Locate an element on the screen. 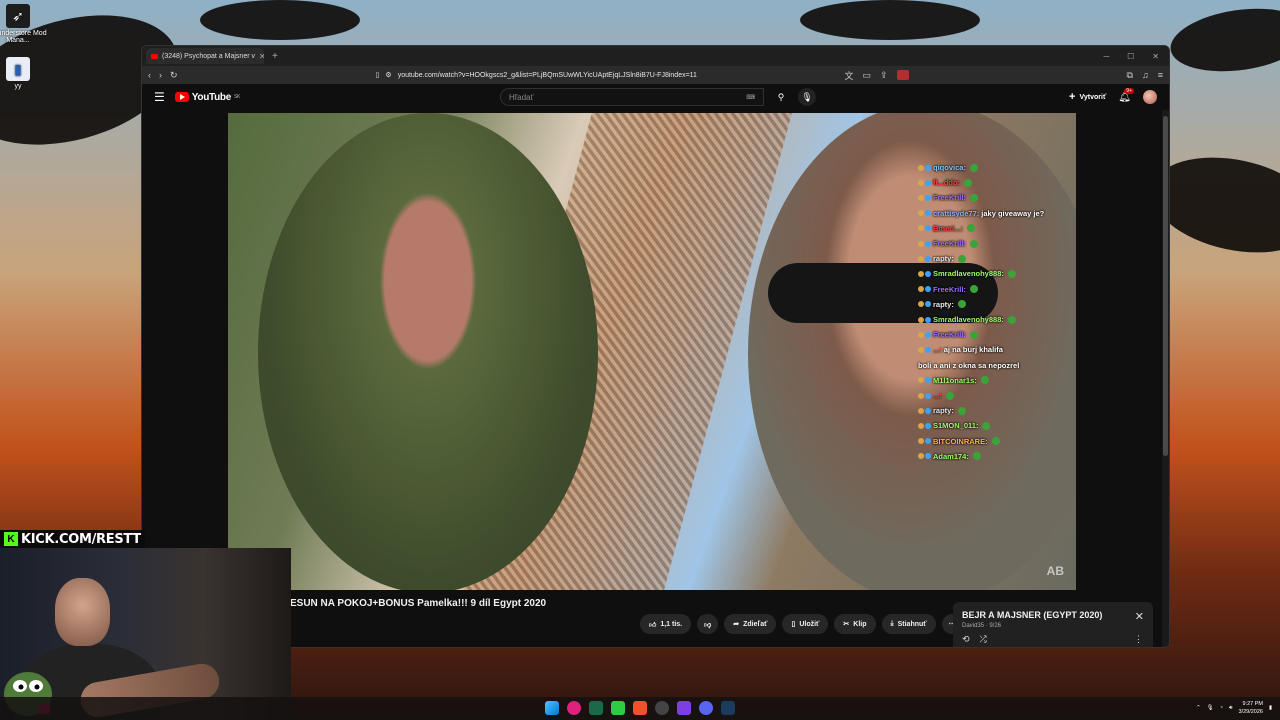 This screenshot has height=720, width=1280. share-button: ➦ Zdieľať is located at coordinates (750, 624).